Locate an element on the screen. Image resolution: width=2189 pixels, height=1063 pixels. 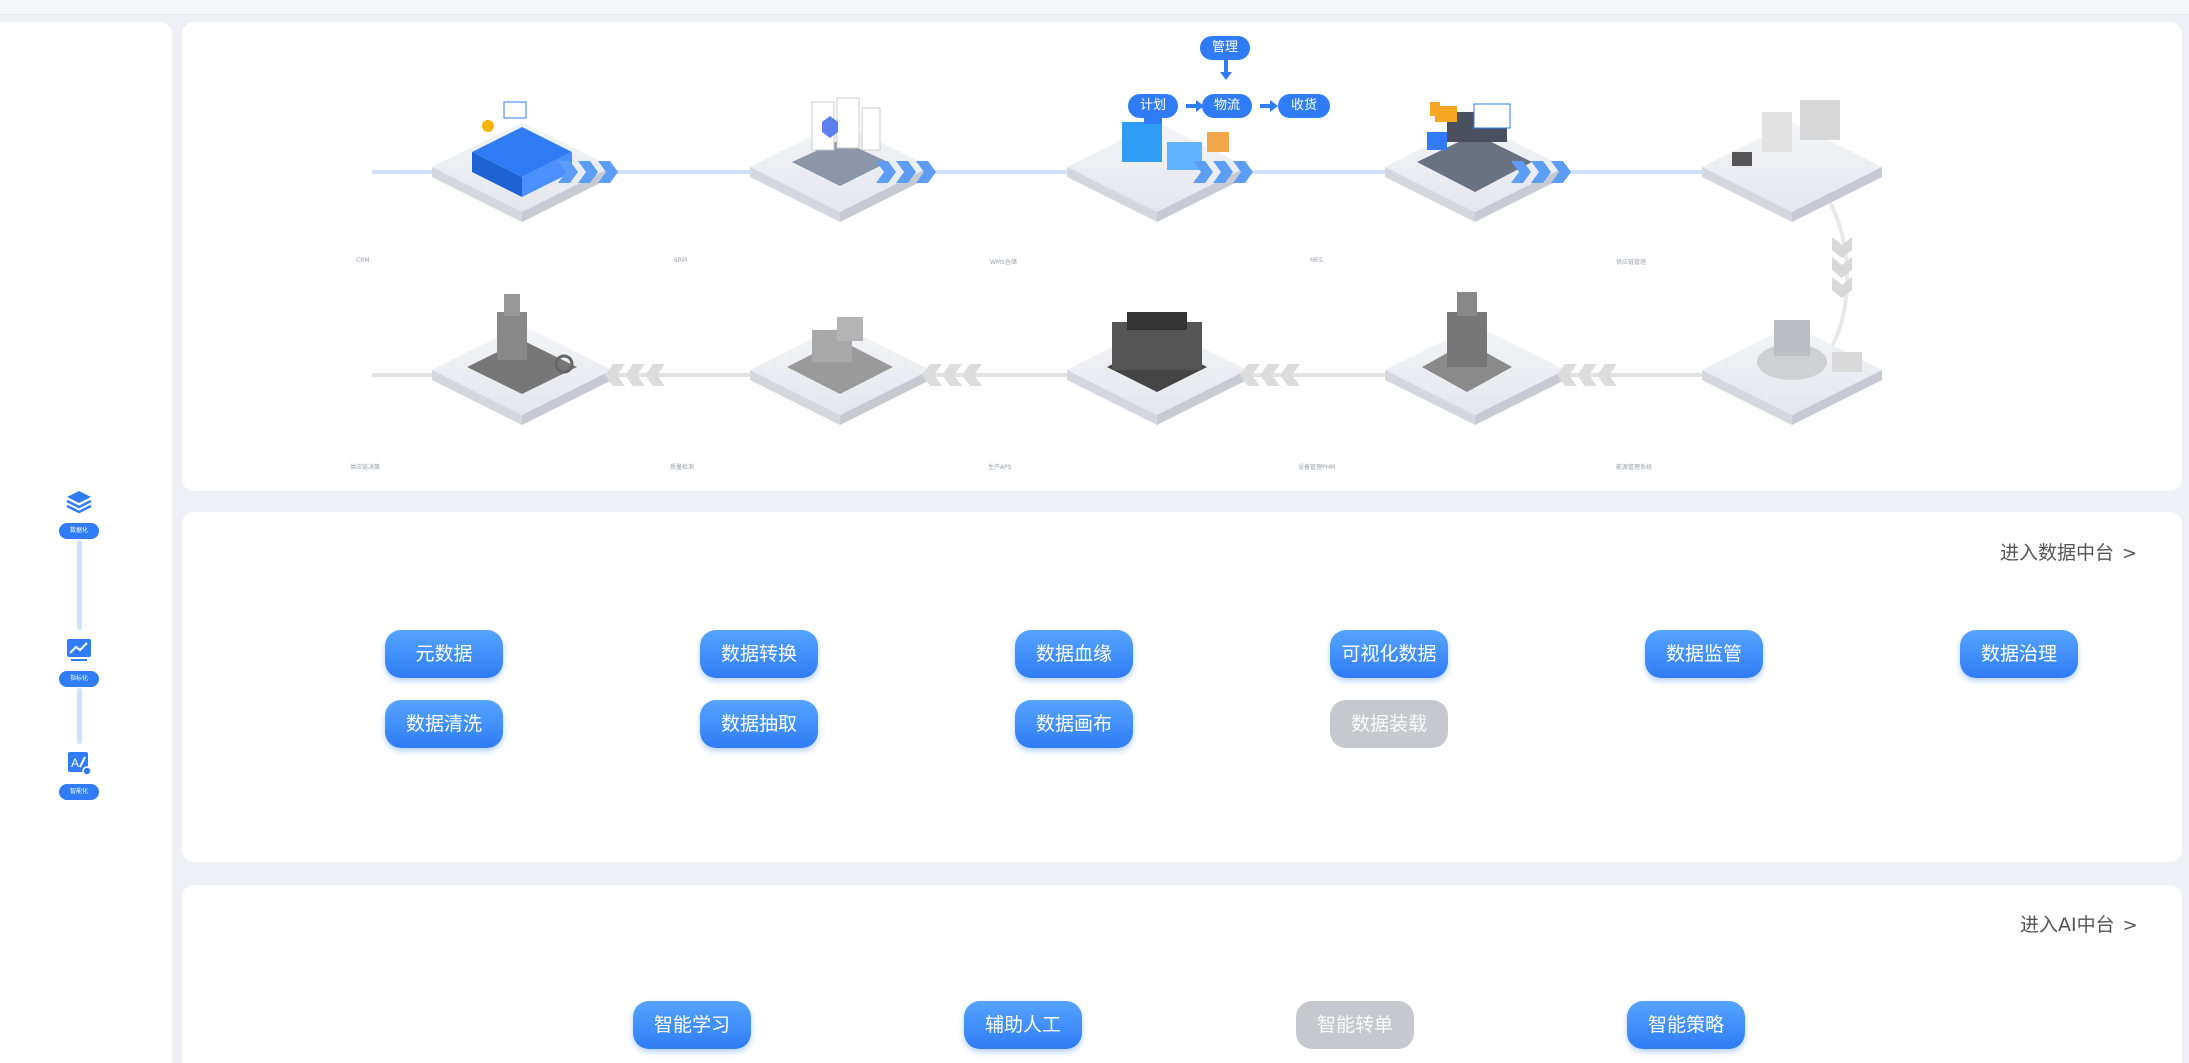
btn-smart-transfer: 智能转单 is located at coordinates (1355, 1025).